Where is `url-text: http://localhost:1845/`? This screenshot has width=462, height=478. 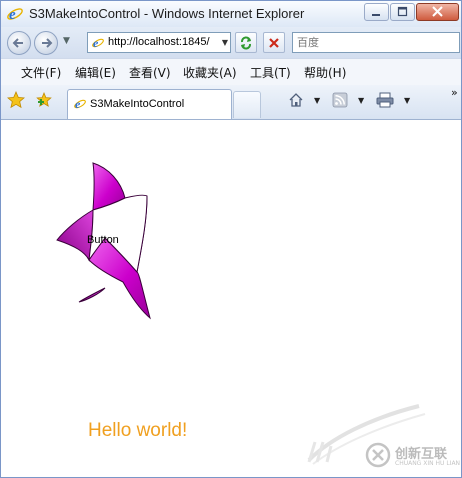 url-text: http://localhost:1845/ is located at coordinates (160, 42).